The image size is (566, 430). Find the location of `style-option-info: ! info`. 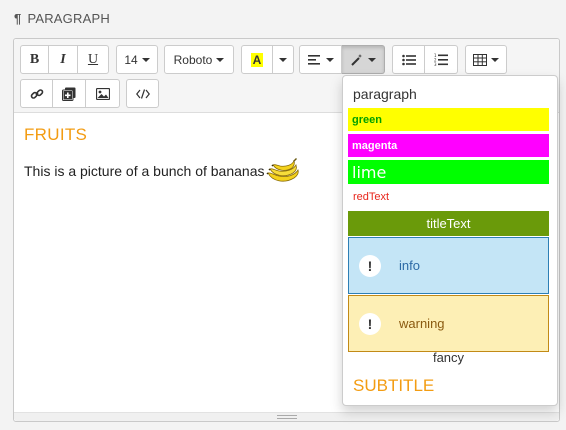

style-option-info: ! info is located at coordinates (448, 265).